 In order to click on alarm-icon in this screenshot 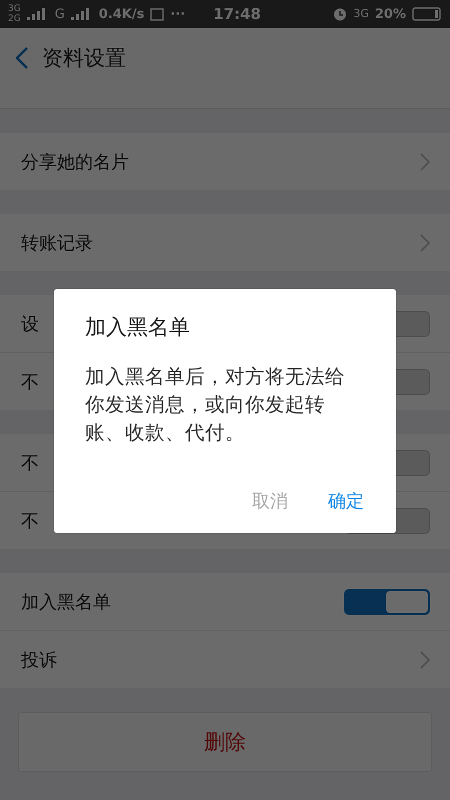, I will do `click(340, 14)`.